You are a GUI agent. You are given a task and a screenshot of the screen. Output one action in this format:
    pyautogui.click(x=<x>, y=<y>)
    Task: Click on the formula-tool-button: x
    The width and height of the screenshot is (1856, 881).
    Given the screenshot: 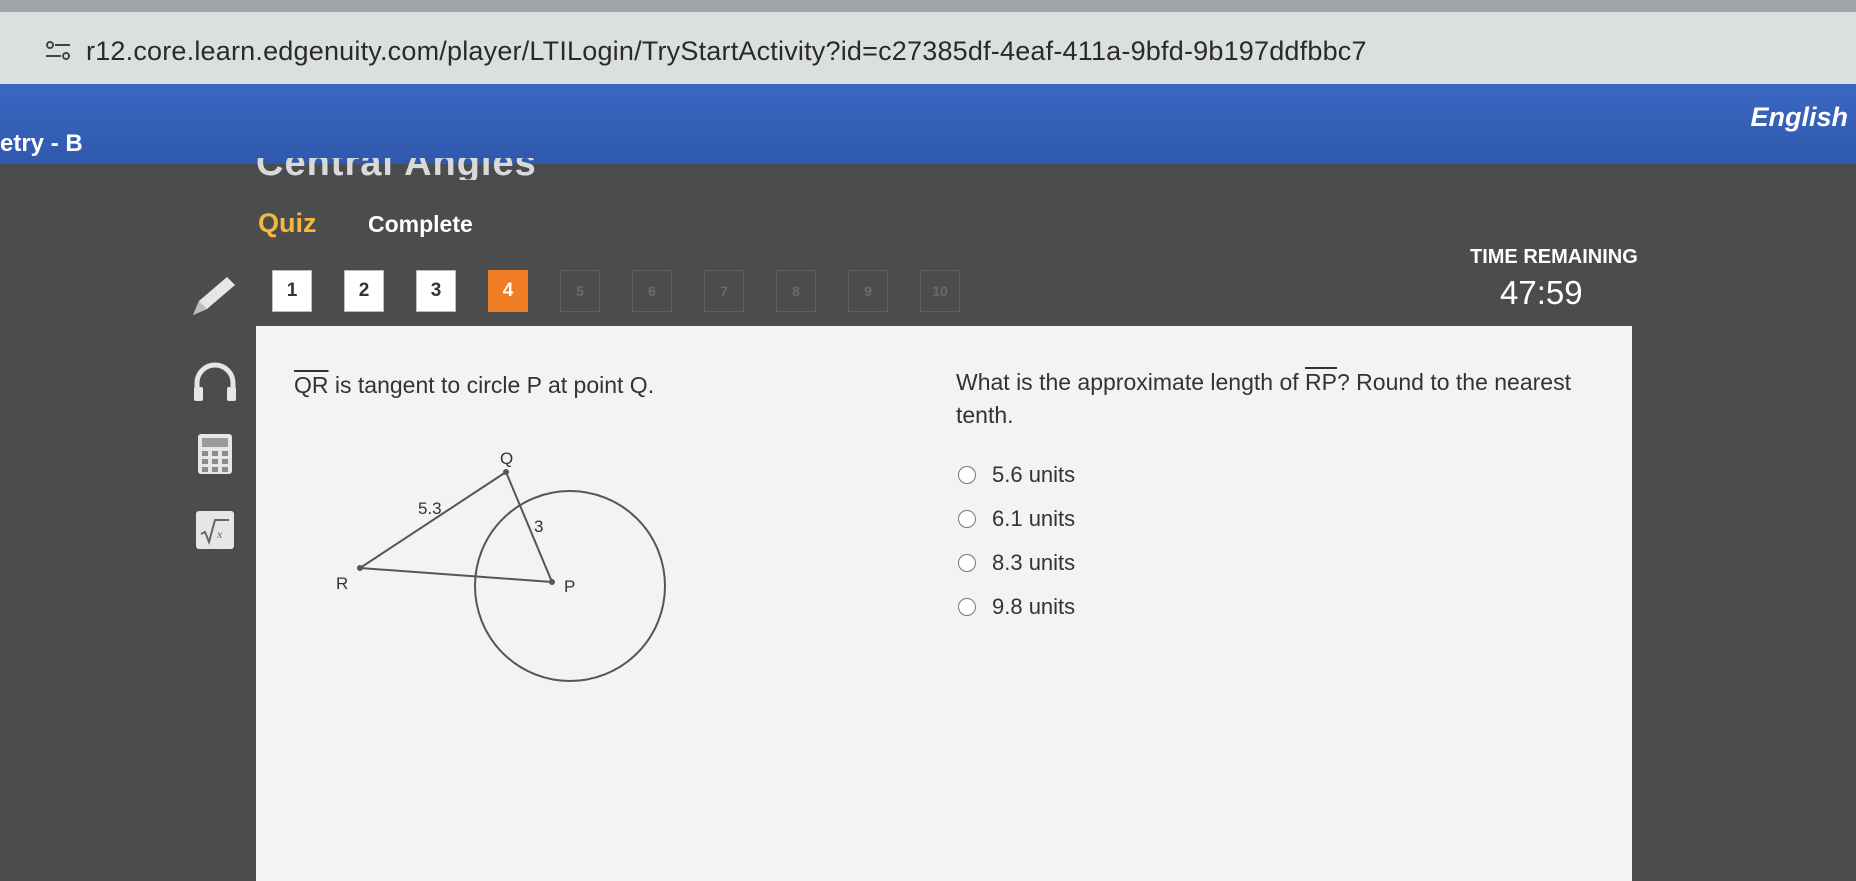 What is the action you would take?
    pyautogui.click(x=215, y=530)
    